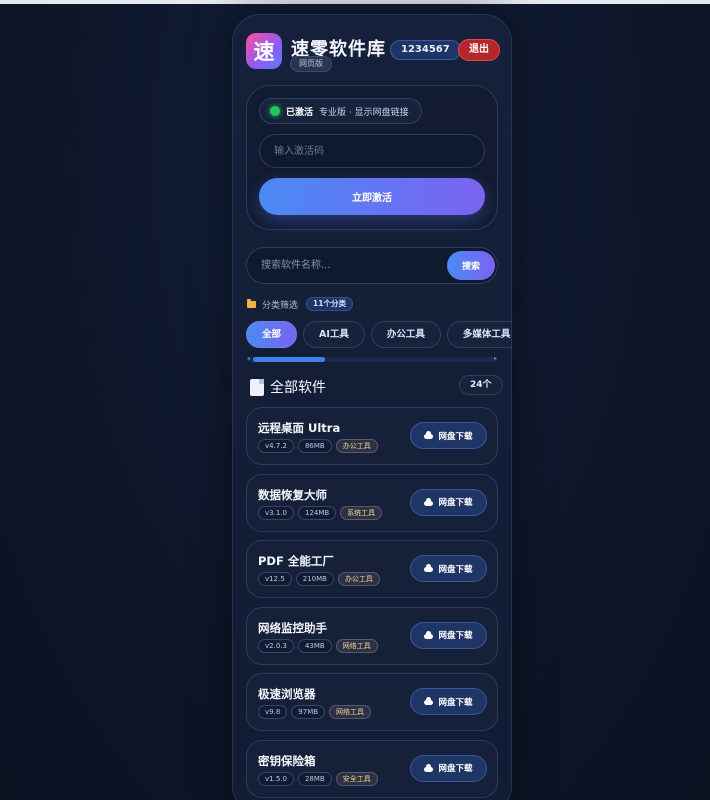 This screenshot has width=710, height=800. Describe the element at coordinates (287, 694) in the screenshot. I see `software-name: 极速浏览器` at that location.